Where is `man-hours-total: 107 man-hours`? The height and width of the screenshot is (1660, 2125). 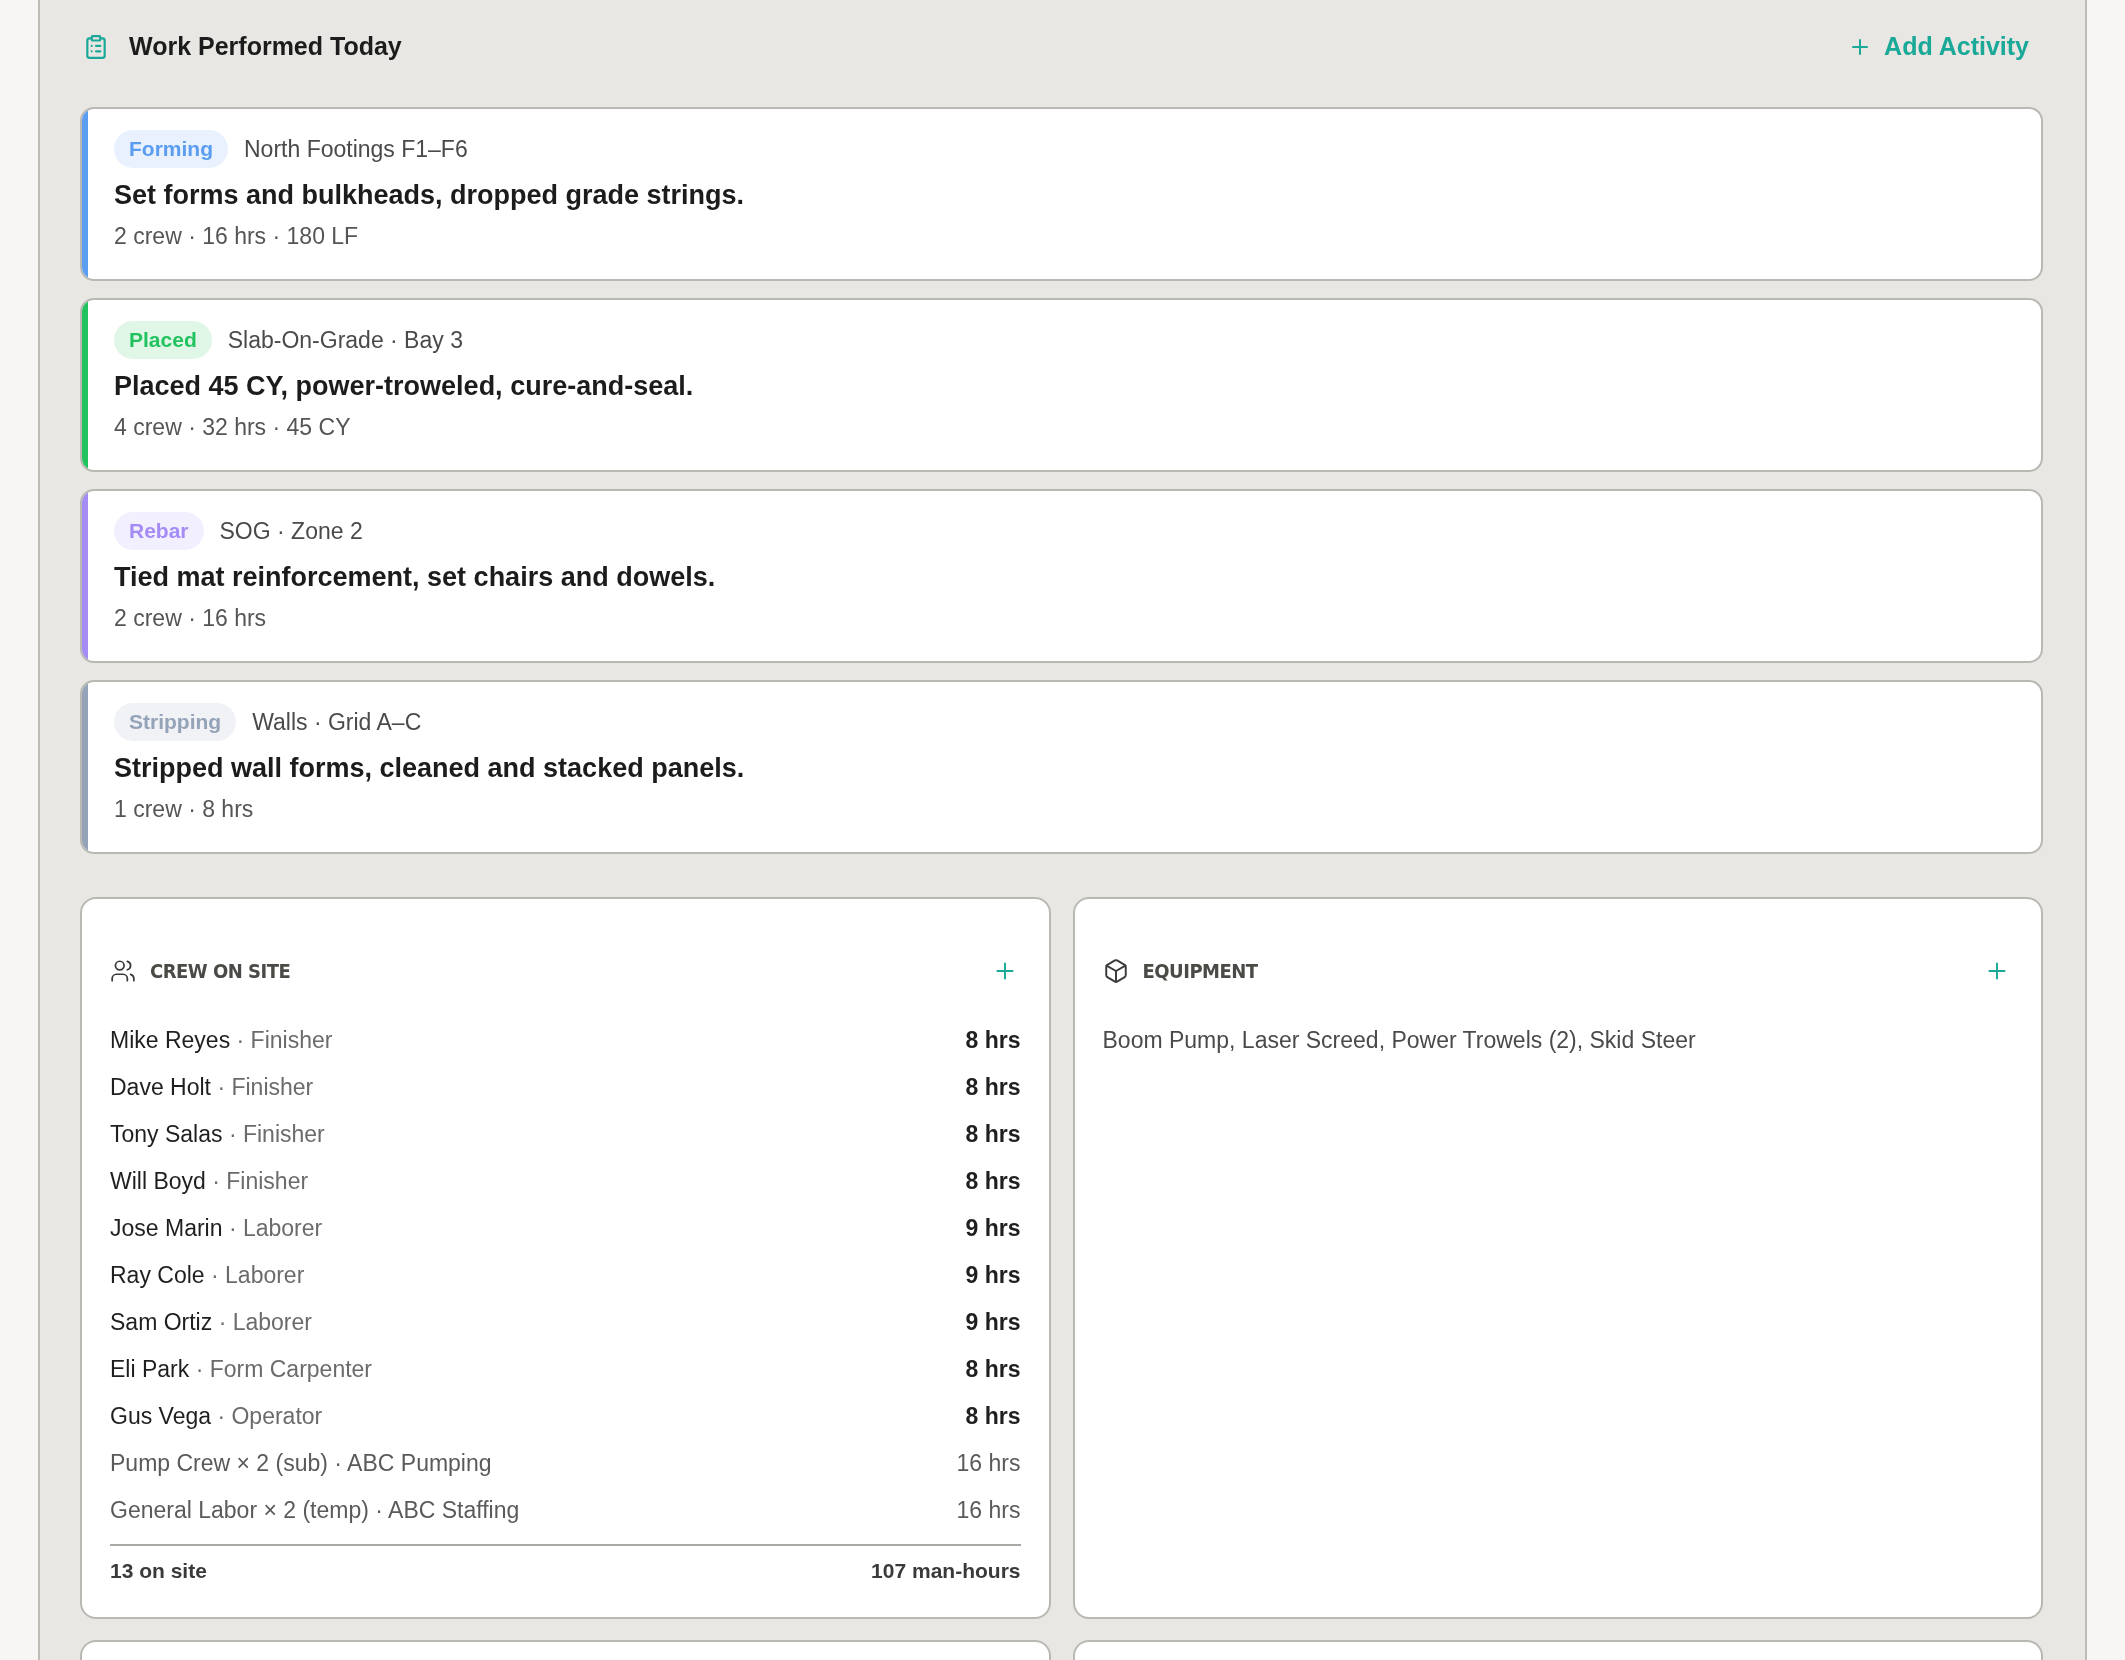 man-hours-total: 107 man-hours is located at coordinates (946, 1571).